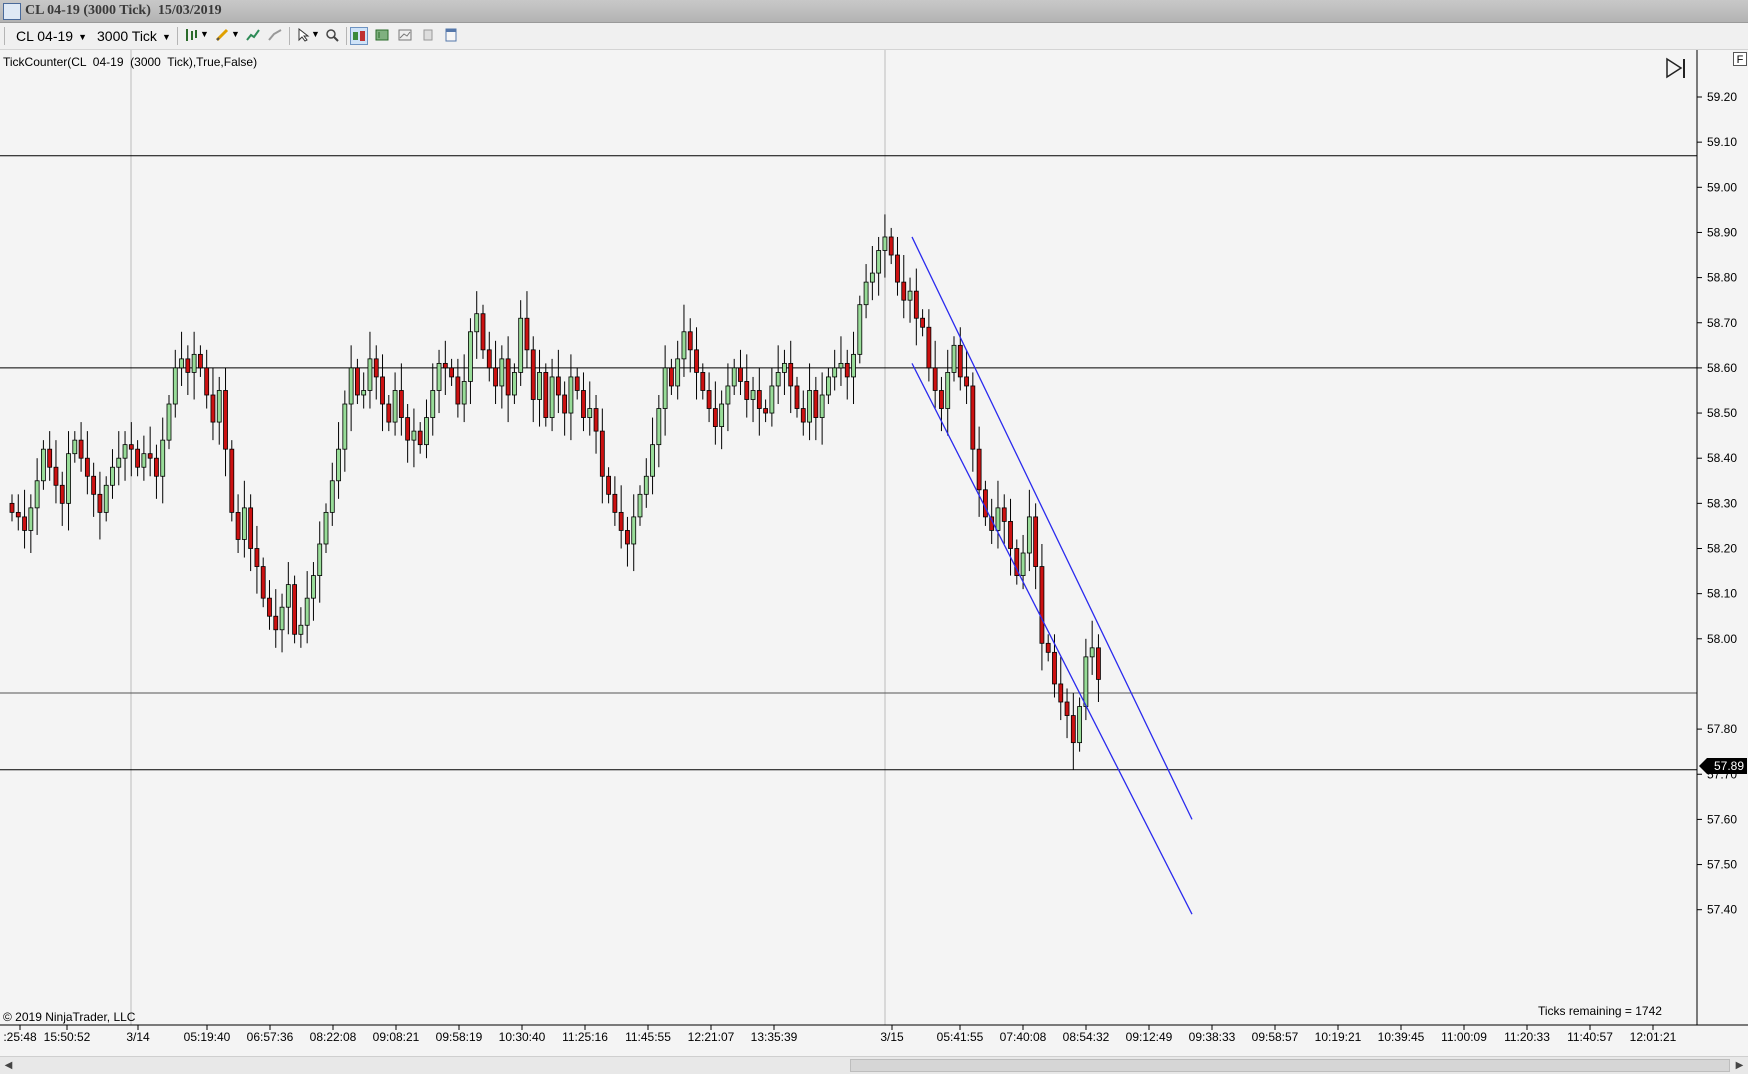 This screenshot has width=1748, height=1074. Describe the element at coordinates (275, 36) in the screenshot. I see `strategies-button` at that location.